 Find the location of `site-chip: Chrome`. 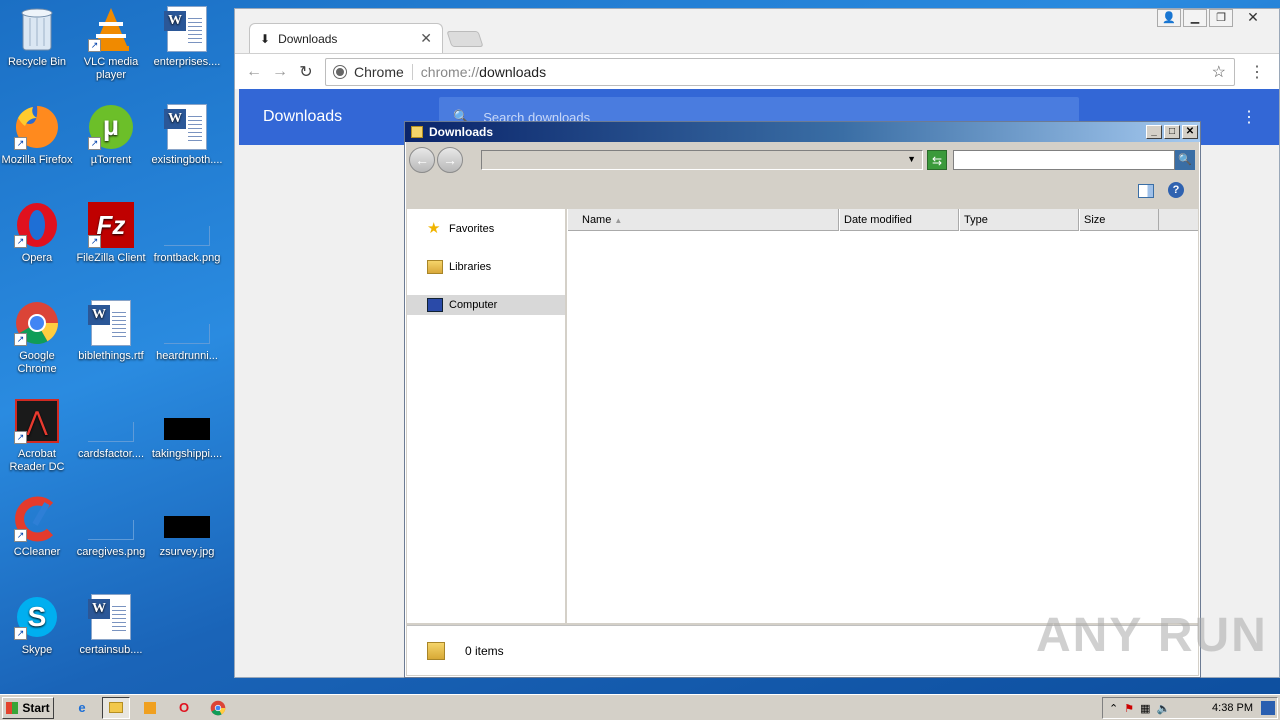

site-chip: Chrome is located at coordinates (373, 71).